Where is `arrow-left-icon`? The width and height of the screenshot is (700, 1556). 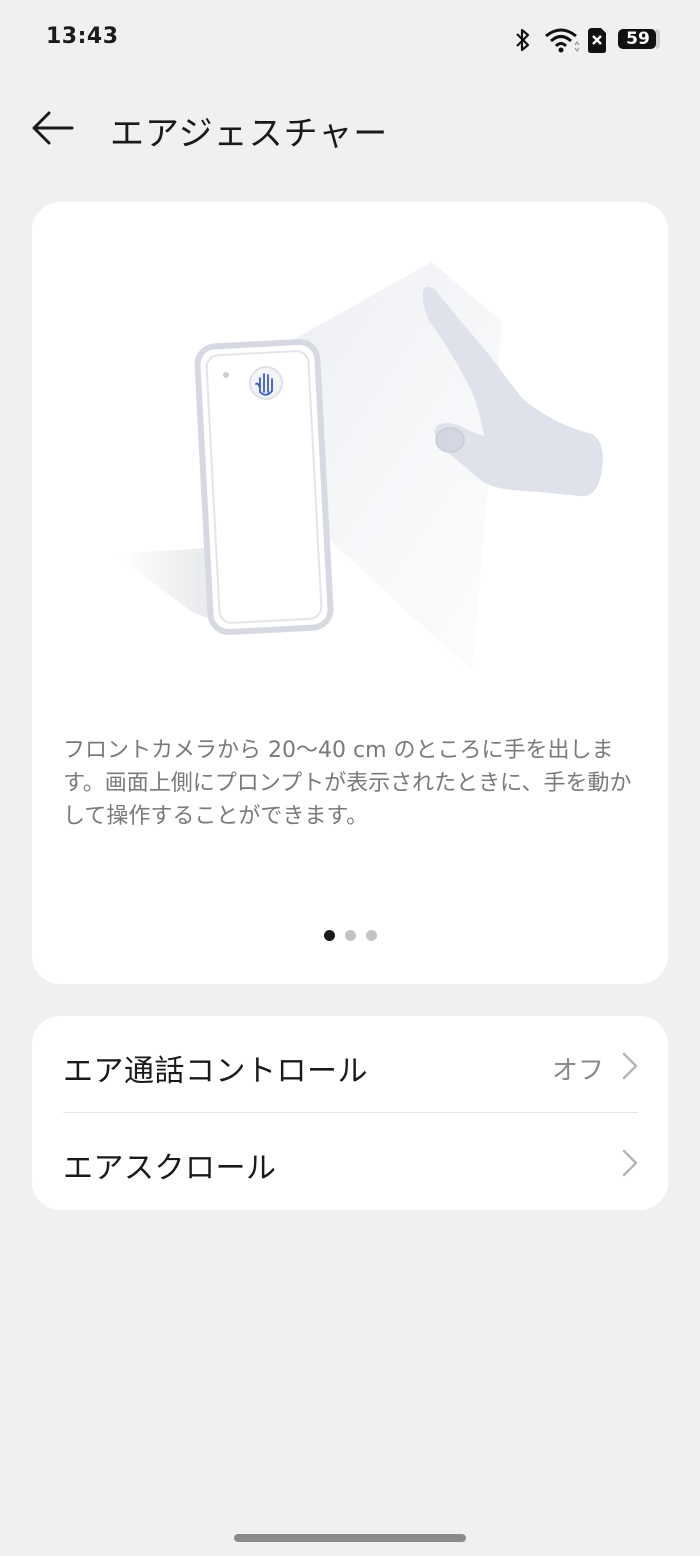
arrow-left-icon is located at coordinates (53, 128).